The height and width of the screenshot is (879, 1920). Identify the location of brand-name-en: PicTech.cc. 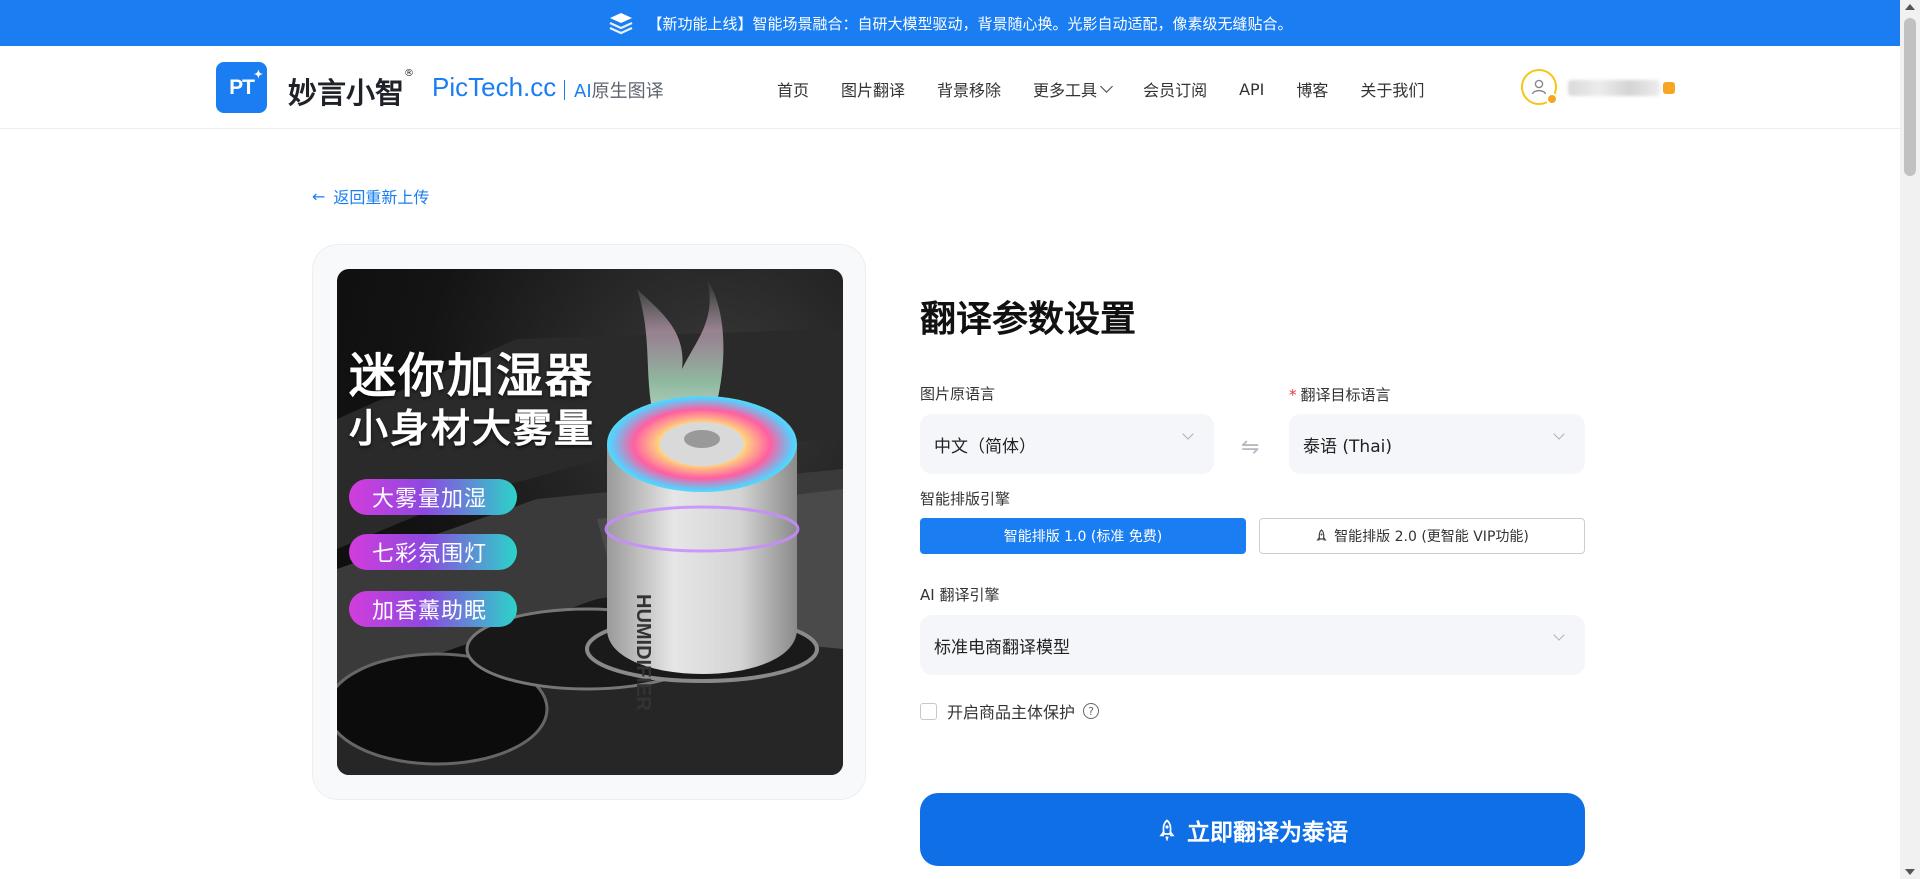
(494, 87).